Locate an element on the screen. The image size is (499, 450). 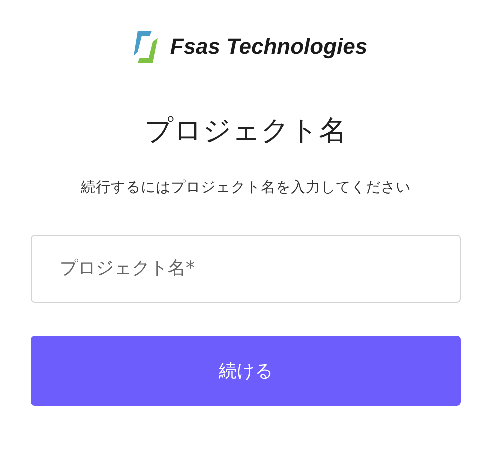
logo-icon is located at coordinates (146, 47).